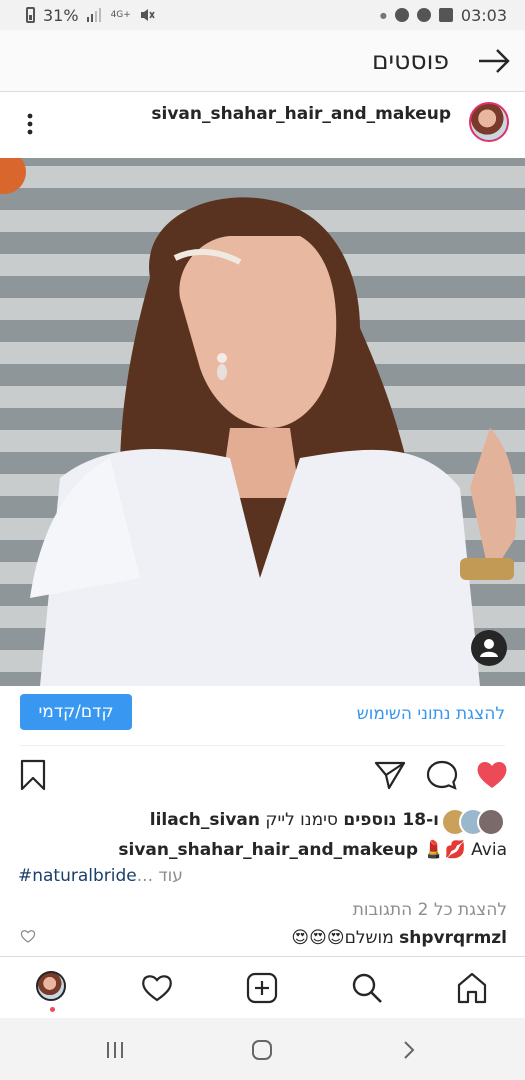 The image size is (525, 1080). What do you see at coordinates (262, 776) in the screenshot?
I see `action-bar` at bounding box center [262, 776].